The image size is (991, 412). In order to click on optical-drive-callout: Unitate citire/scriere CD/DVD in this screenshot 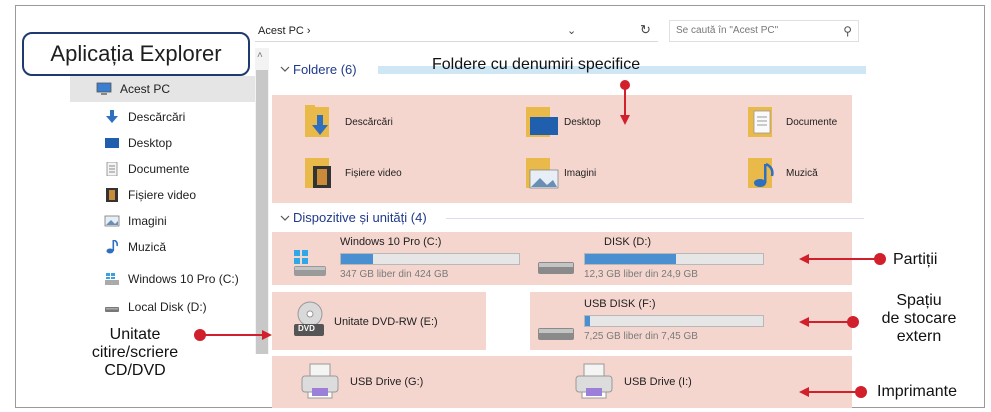, I will do `click(135, 353)`.